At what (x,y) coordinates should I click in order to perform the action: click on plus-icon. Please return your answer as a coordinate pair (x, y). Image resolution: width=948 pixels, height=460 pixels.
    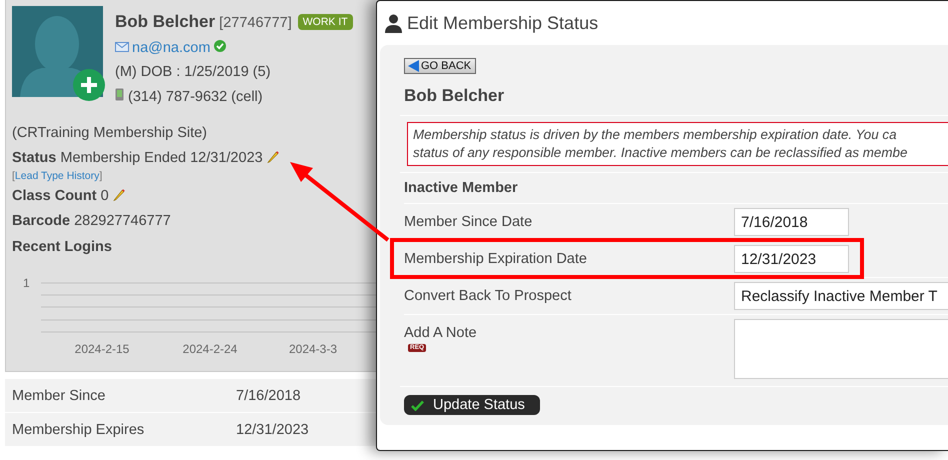
    Looking at the image, I should click on (89, 85).